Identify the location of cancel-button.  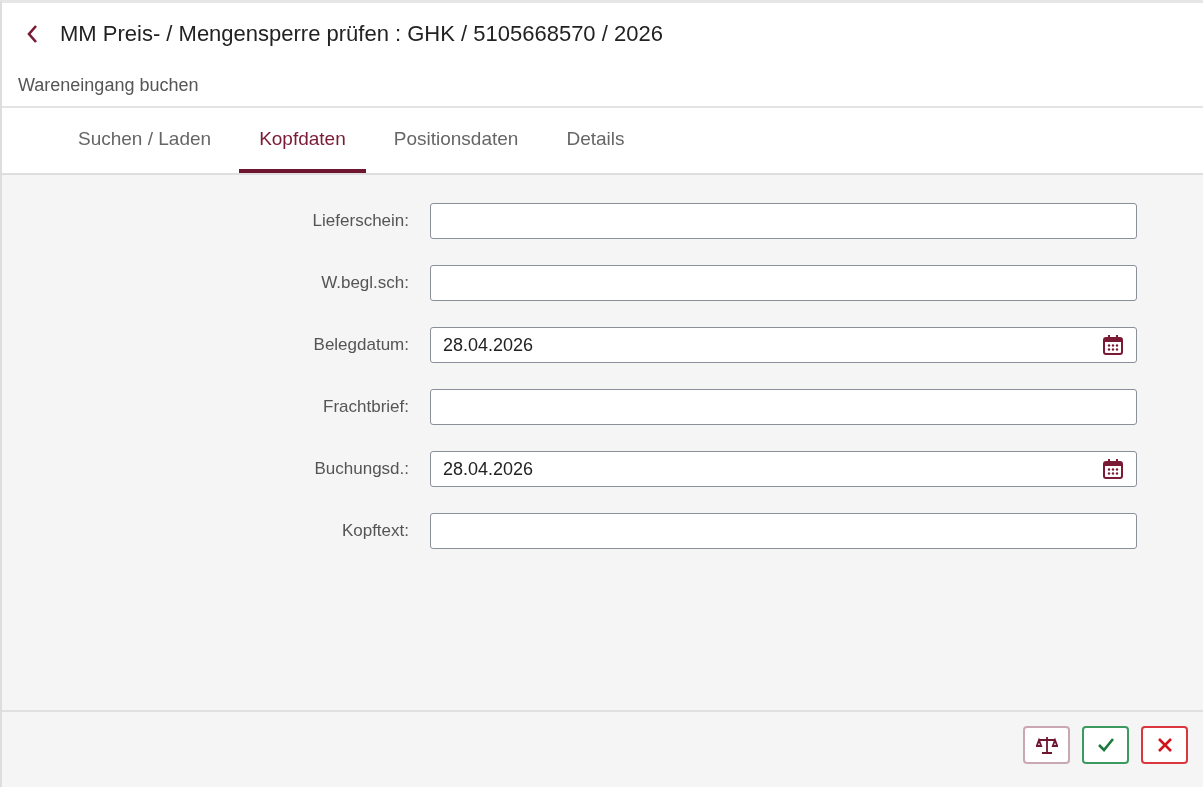
(1164, 744).